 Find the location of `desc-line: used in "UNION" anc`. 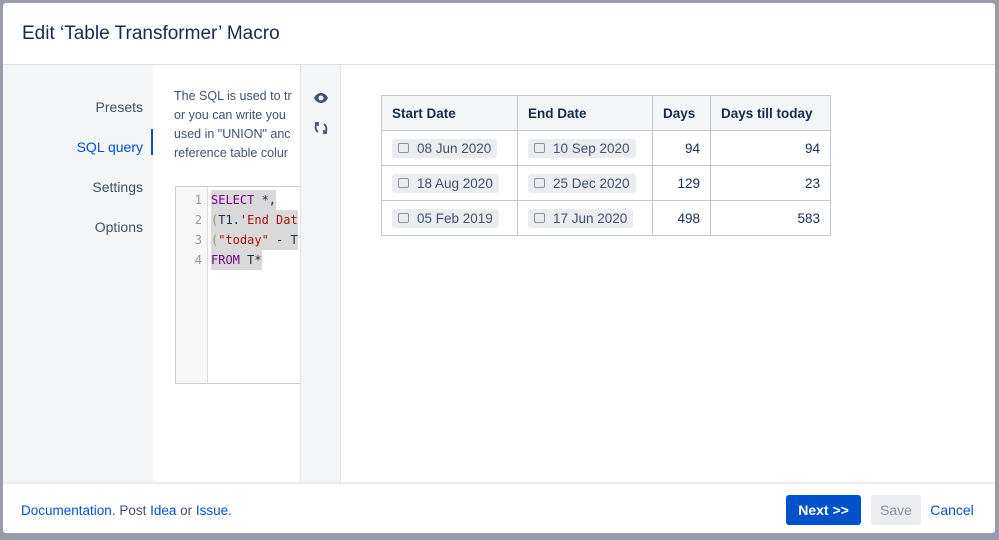

desc-line: used in "UNION" anc is located at coordinates (232, 134).